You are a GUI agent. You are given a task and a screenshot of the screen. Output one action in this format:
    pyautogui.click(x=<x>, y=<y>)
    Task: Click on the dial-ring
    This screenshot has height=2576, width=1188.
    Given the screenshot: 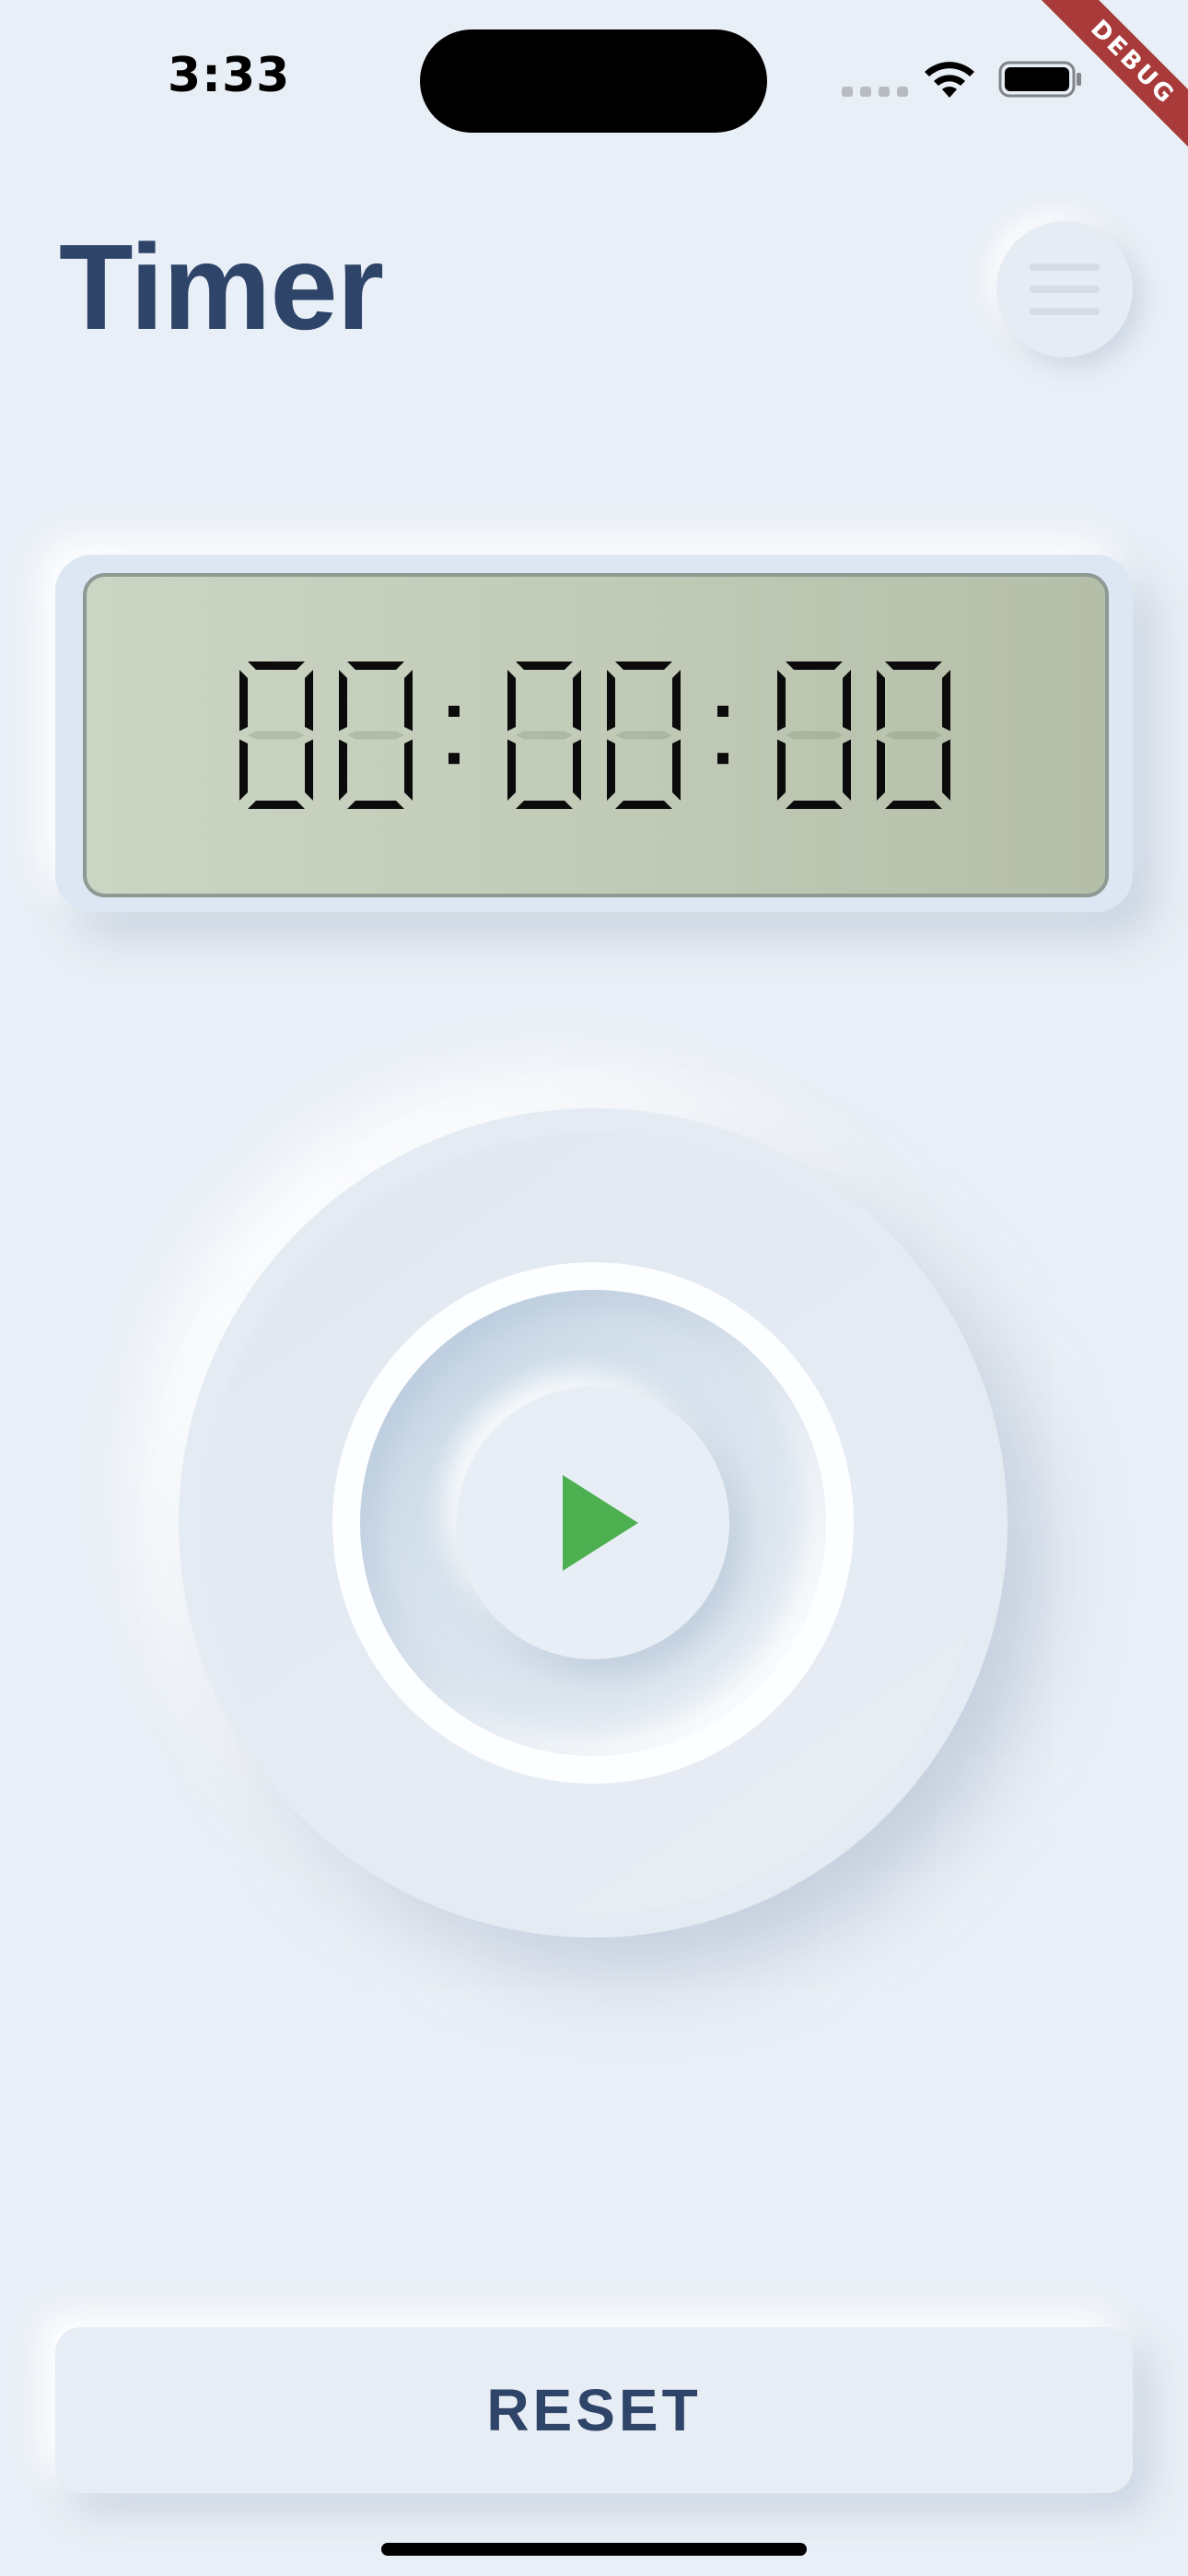 What is the action you would take?
    pyautogui.click(x=593, y=1523)
    